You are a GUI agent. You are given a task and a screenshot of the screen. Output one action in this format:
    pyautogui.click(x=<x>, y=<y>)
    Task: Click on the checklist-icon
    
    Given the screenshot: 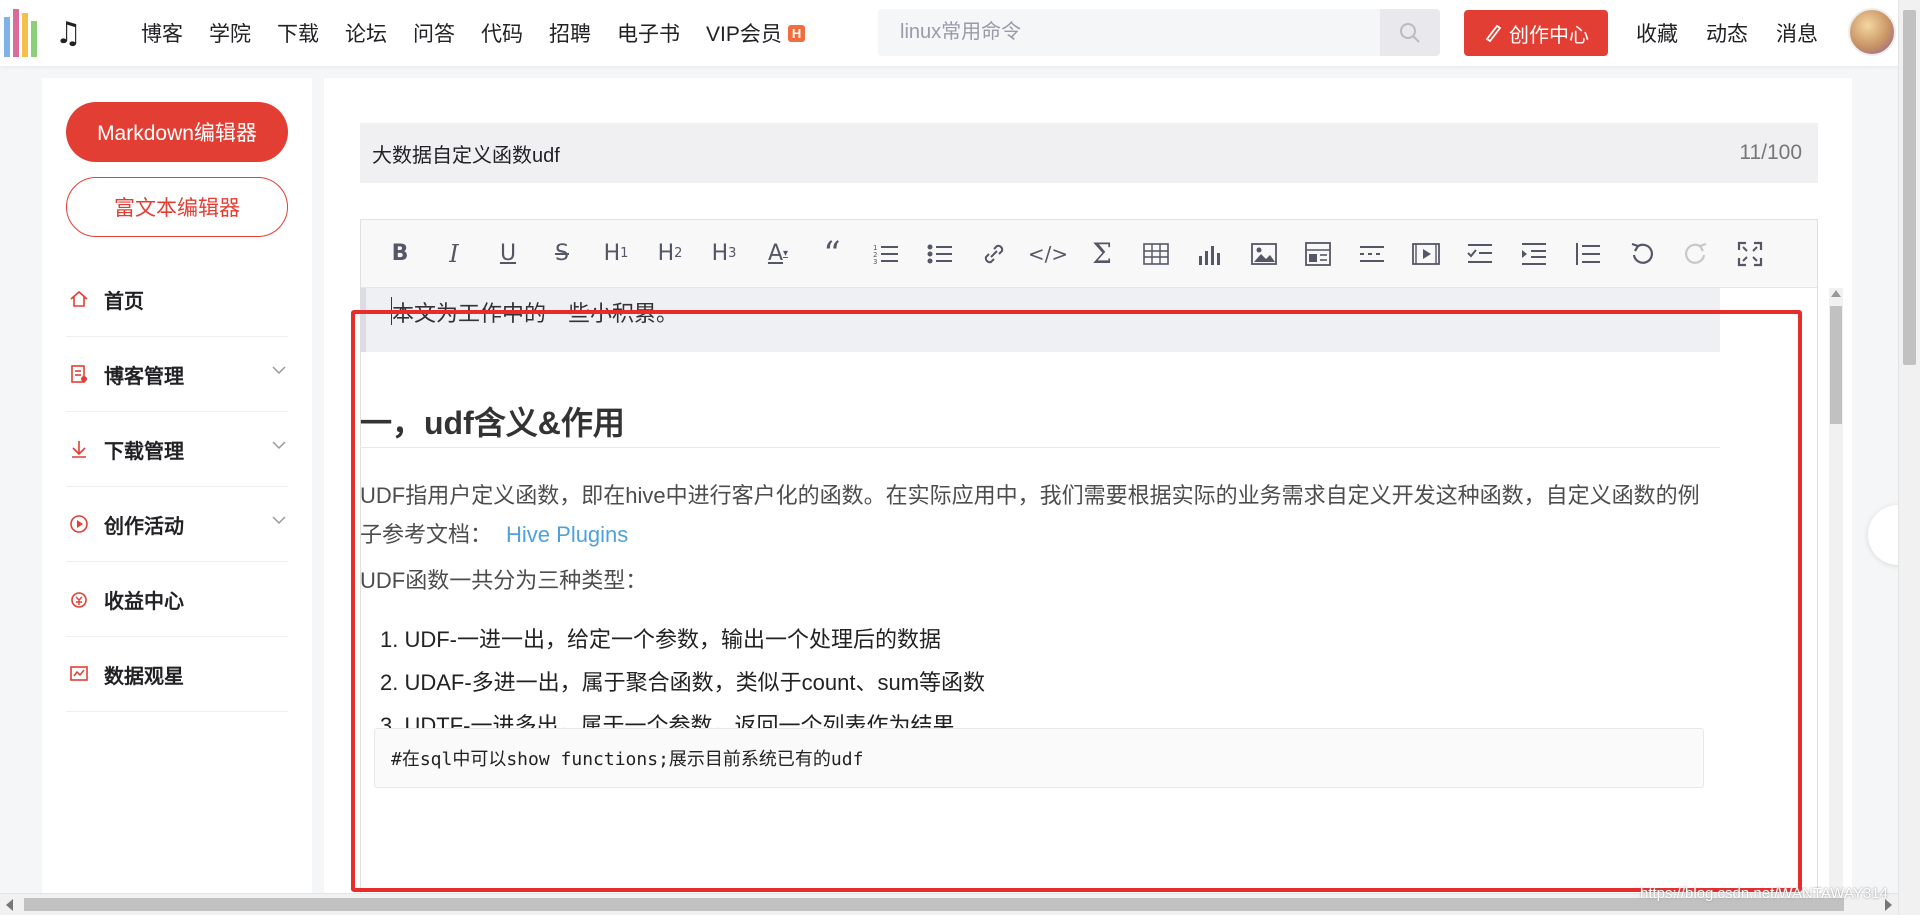 What is the action you would take?
    pyautogui.click(x=1480, y=254)
    